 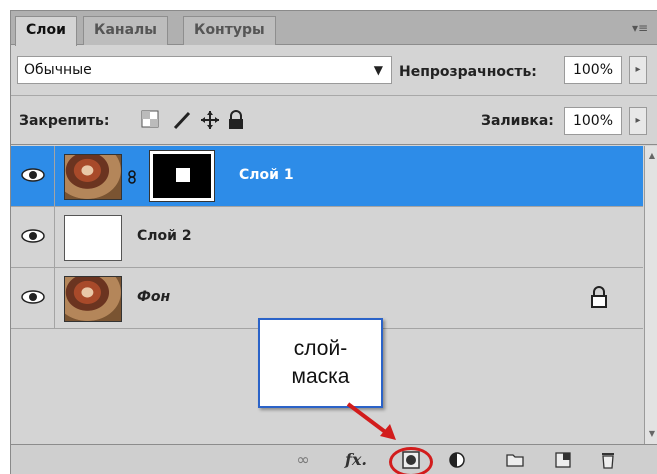 I want to click on blend-mode-select: Обычные ▼, so click(x=204, y=70).